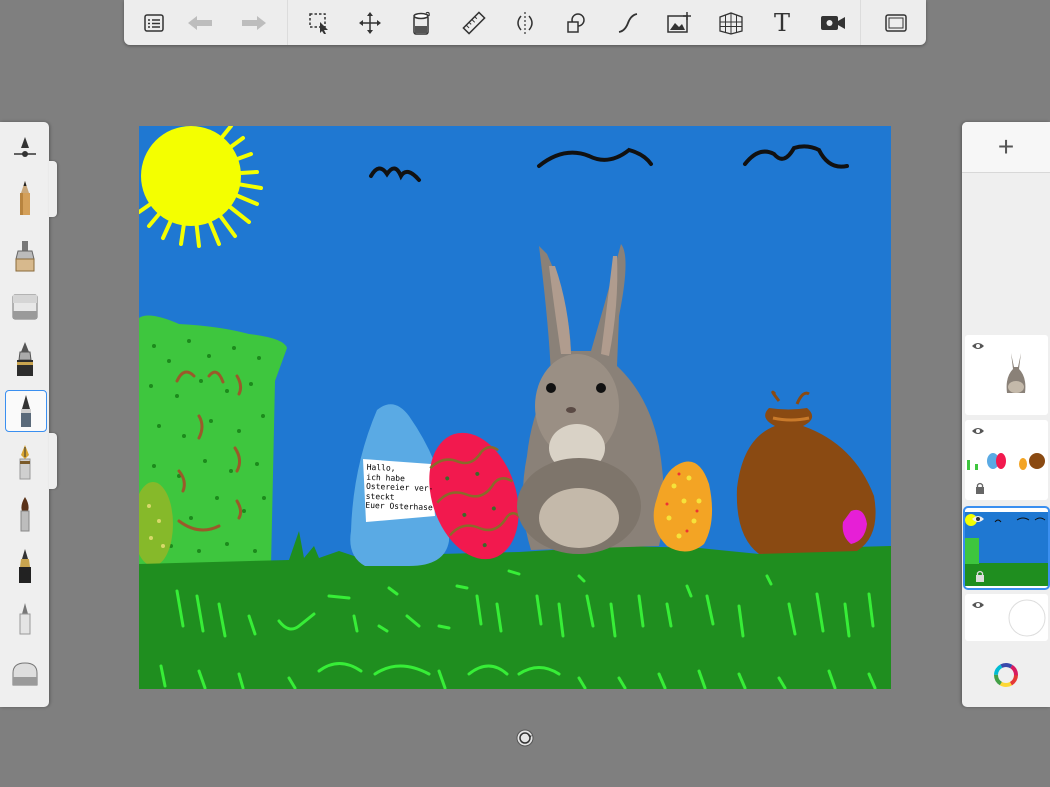 The image size is (1050, 787). I want to click on add-layer-button: +, so click(1006, 147).